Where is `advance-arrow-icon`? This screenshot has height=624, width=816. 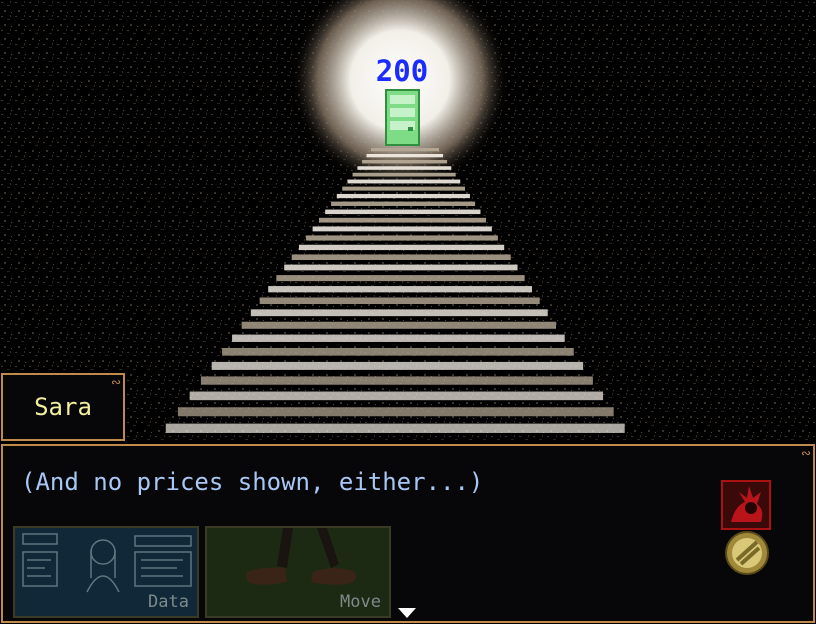
advance-arrow-icon is located at coordinates (407, 613).